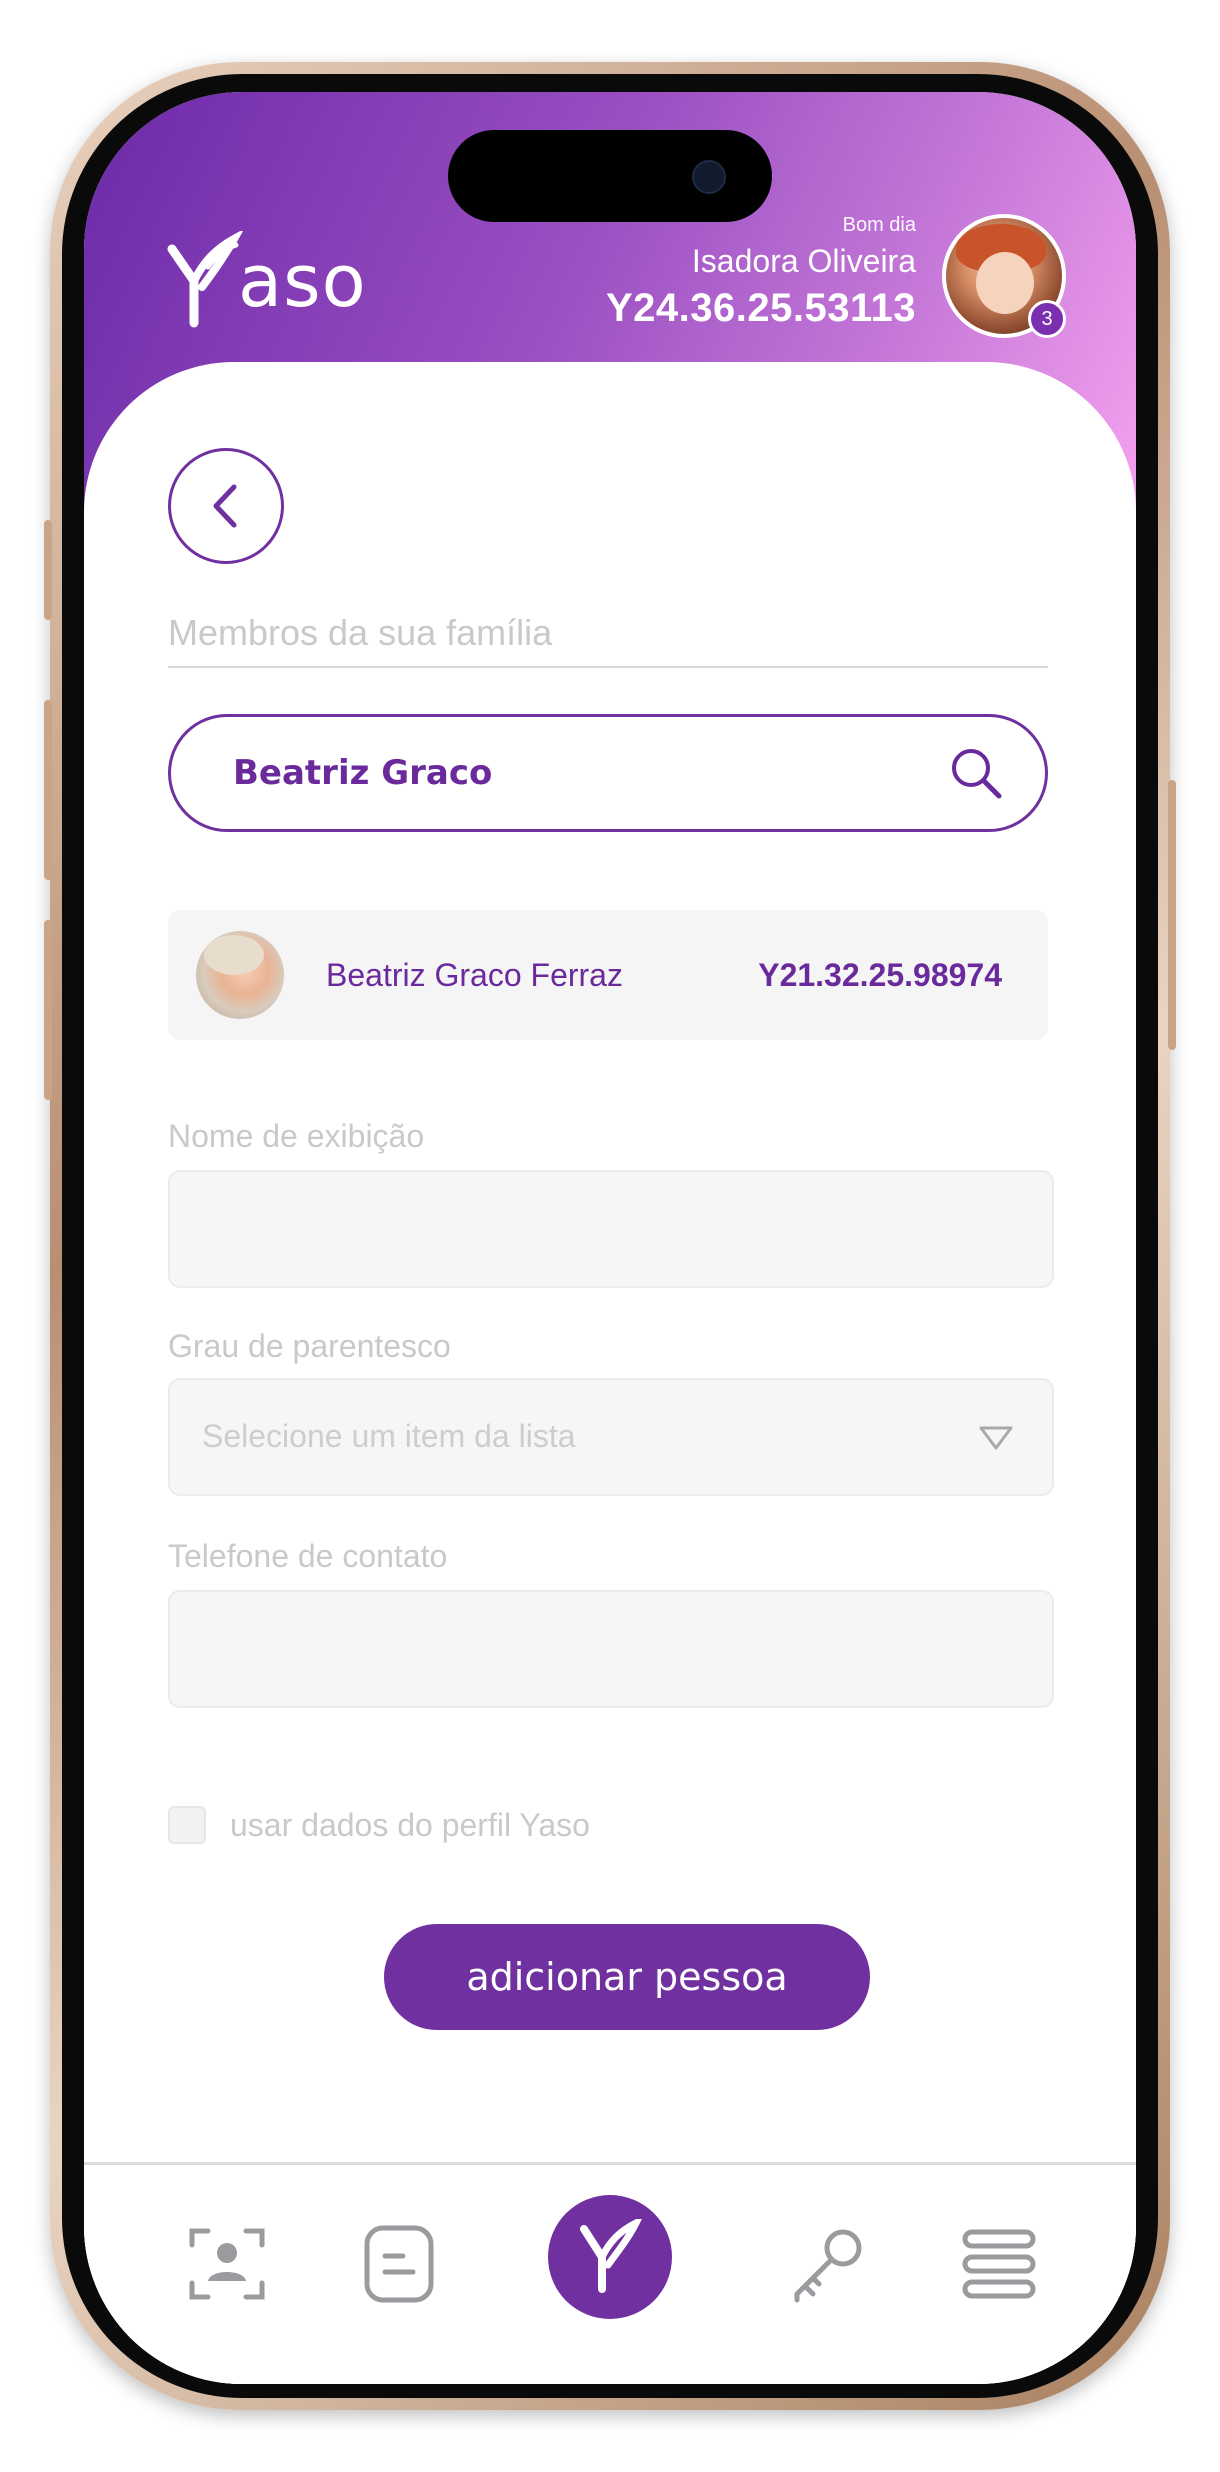 This screenshot has height=2472, width=1220. I want to click on user-info: Bom dia Isadora Oliveira Y24.36.25.53113, so click(761, 272).